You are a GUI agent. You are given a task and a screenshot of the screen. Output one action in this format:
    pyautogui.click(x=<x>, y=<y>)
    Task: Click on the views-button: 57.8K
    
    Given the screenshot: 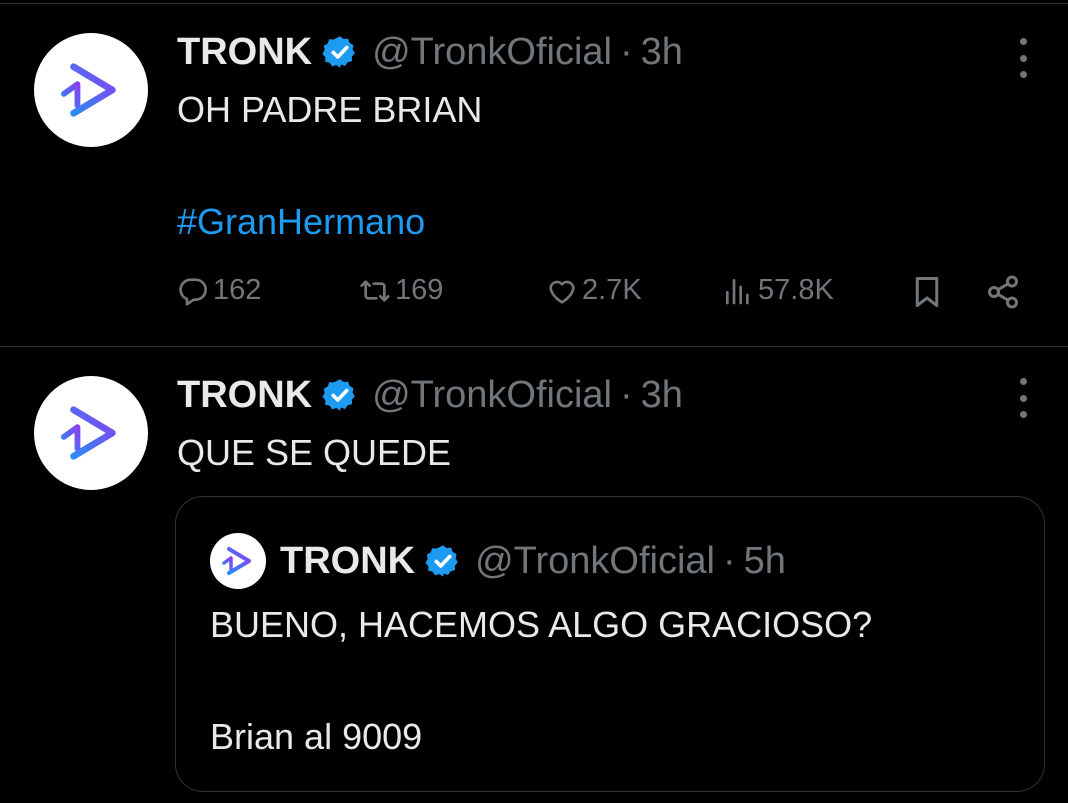 What is the action you would take?
    pyautogui.click(x=778, y=290)
    